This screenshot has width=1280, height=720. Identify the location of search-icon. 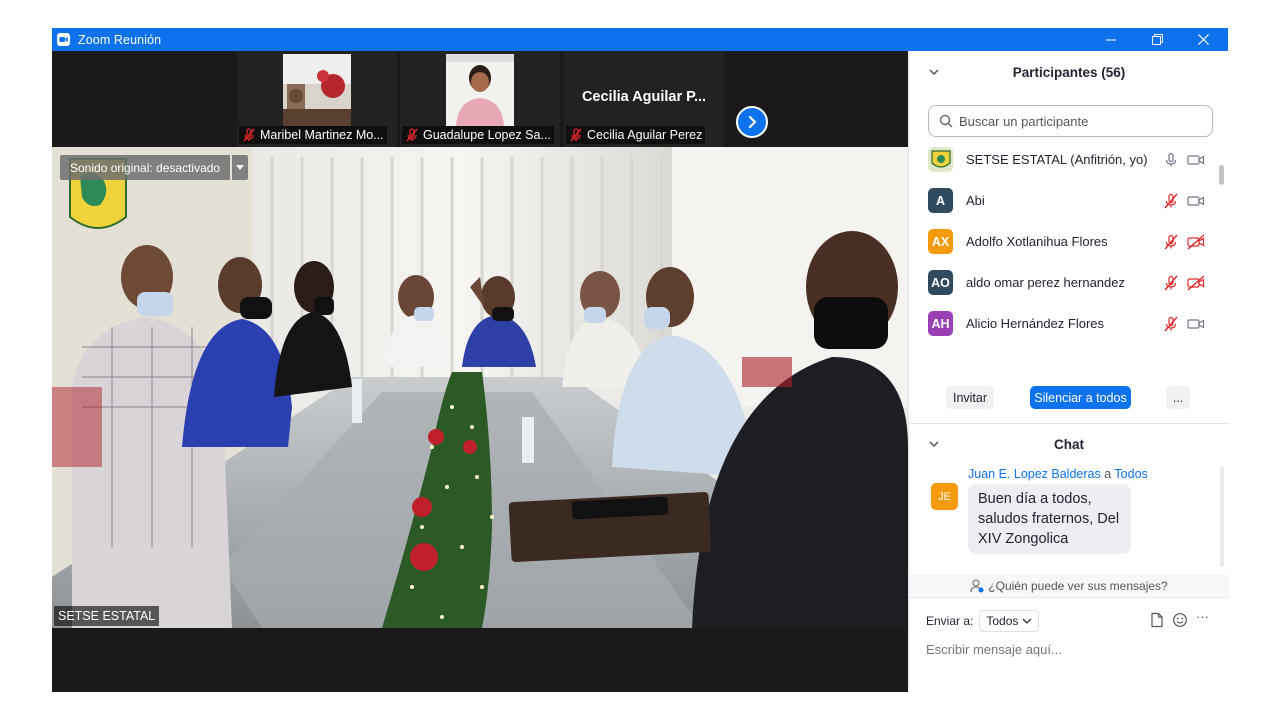
(946, 121).